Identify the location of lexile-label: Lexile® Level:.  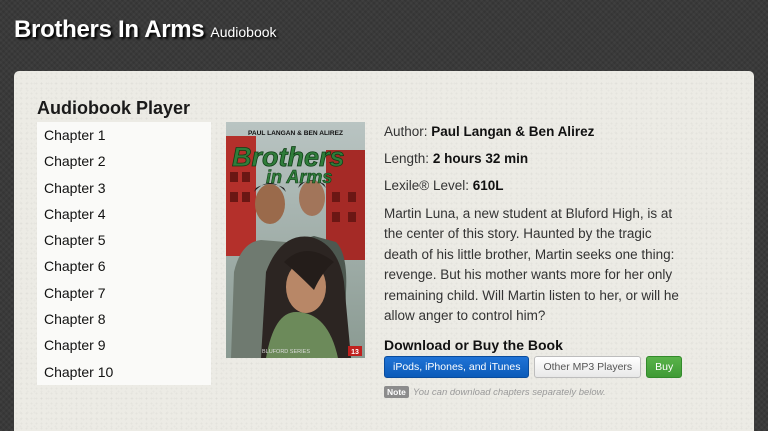
(426, 185).